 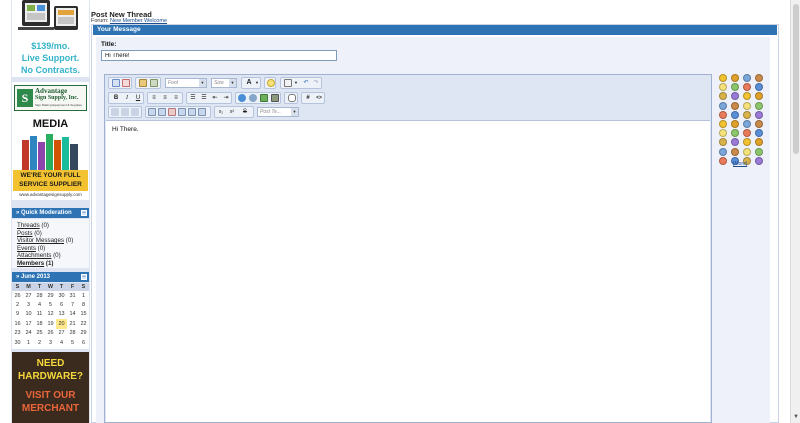 I want to click on chevron-down-icon: ▼, so click(x=296, y=83).